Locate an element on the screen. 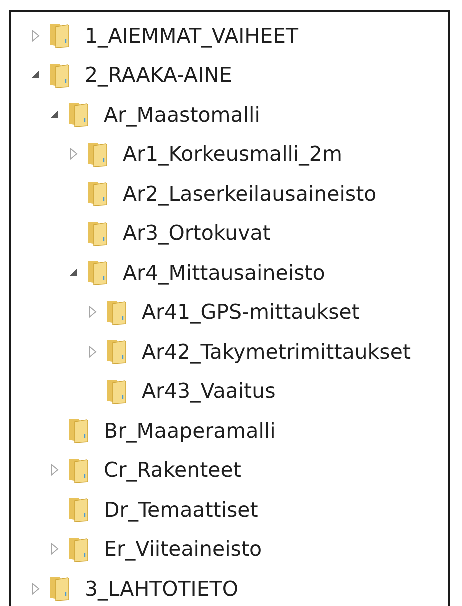 This screenshot has height=606, width=462. folder-name: Ar_Maastomalli is located at coordinates (182, 114).